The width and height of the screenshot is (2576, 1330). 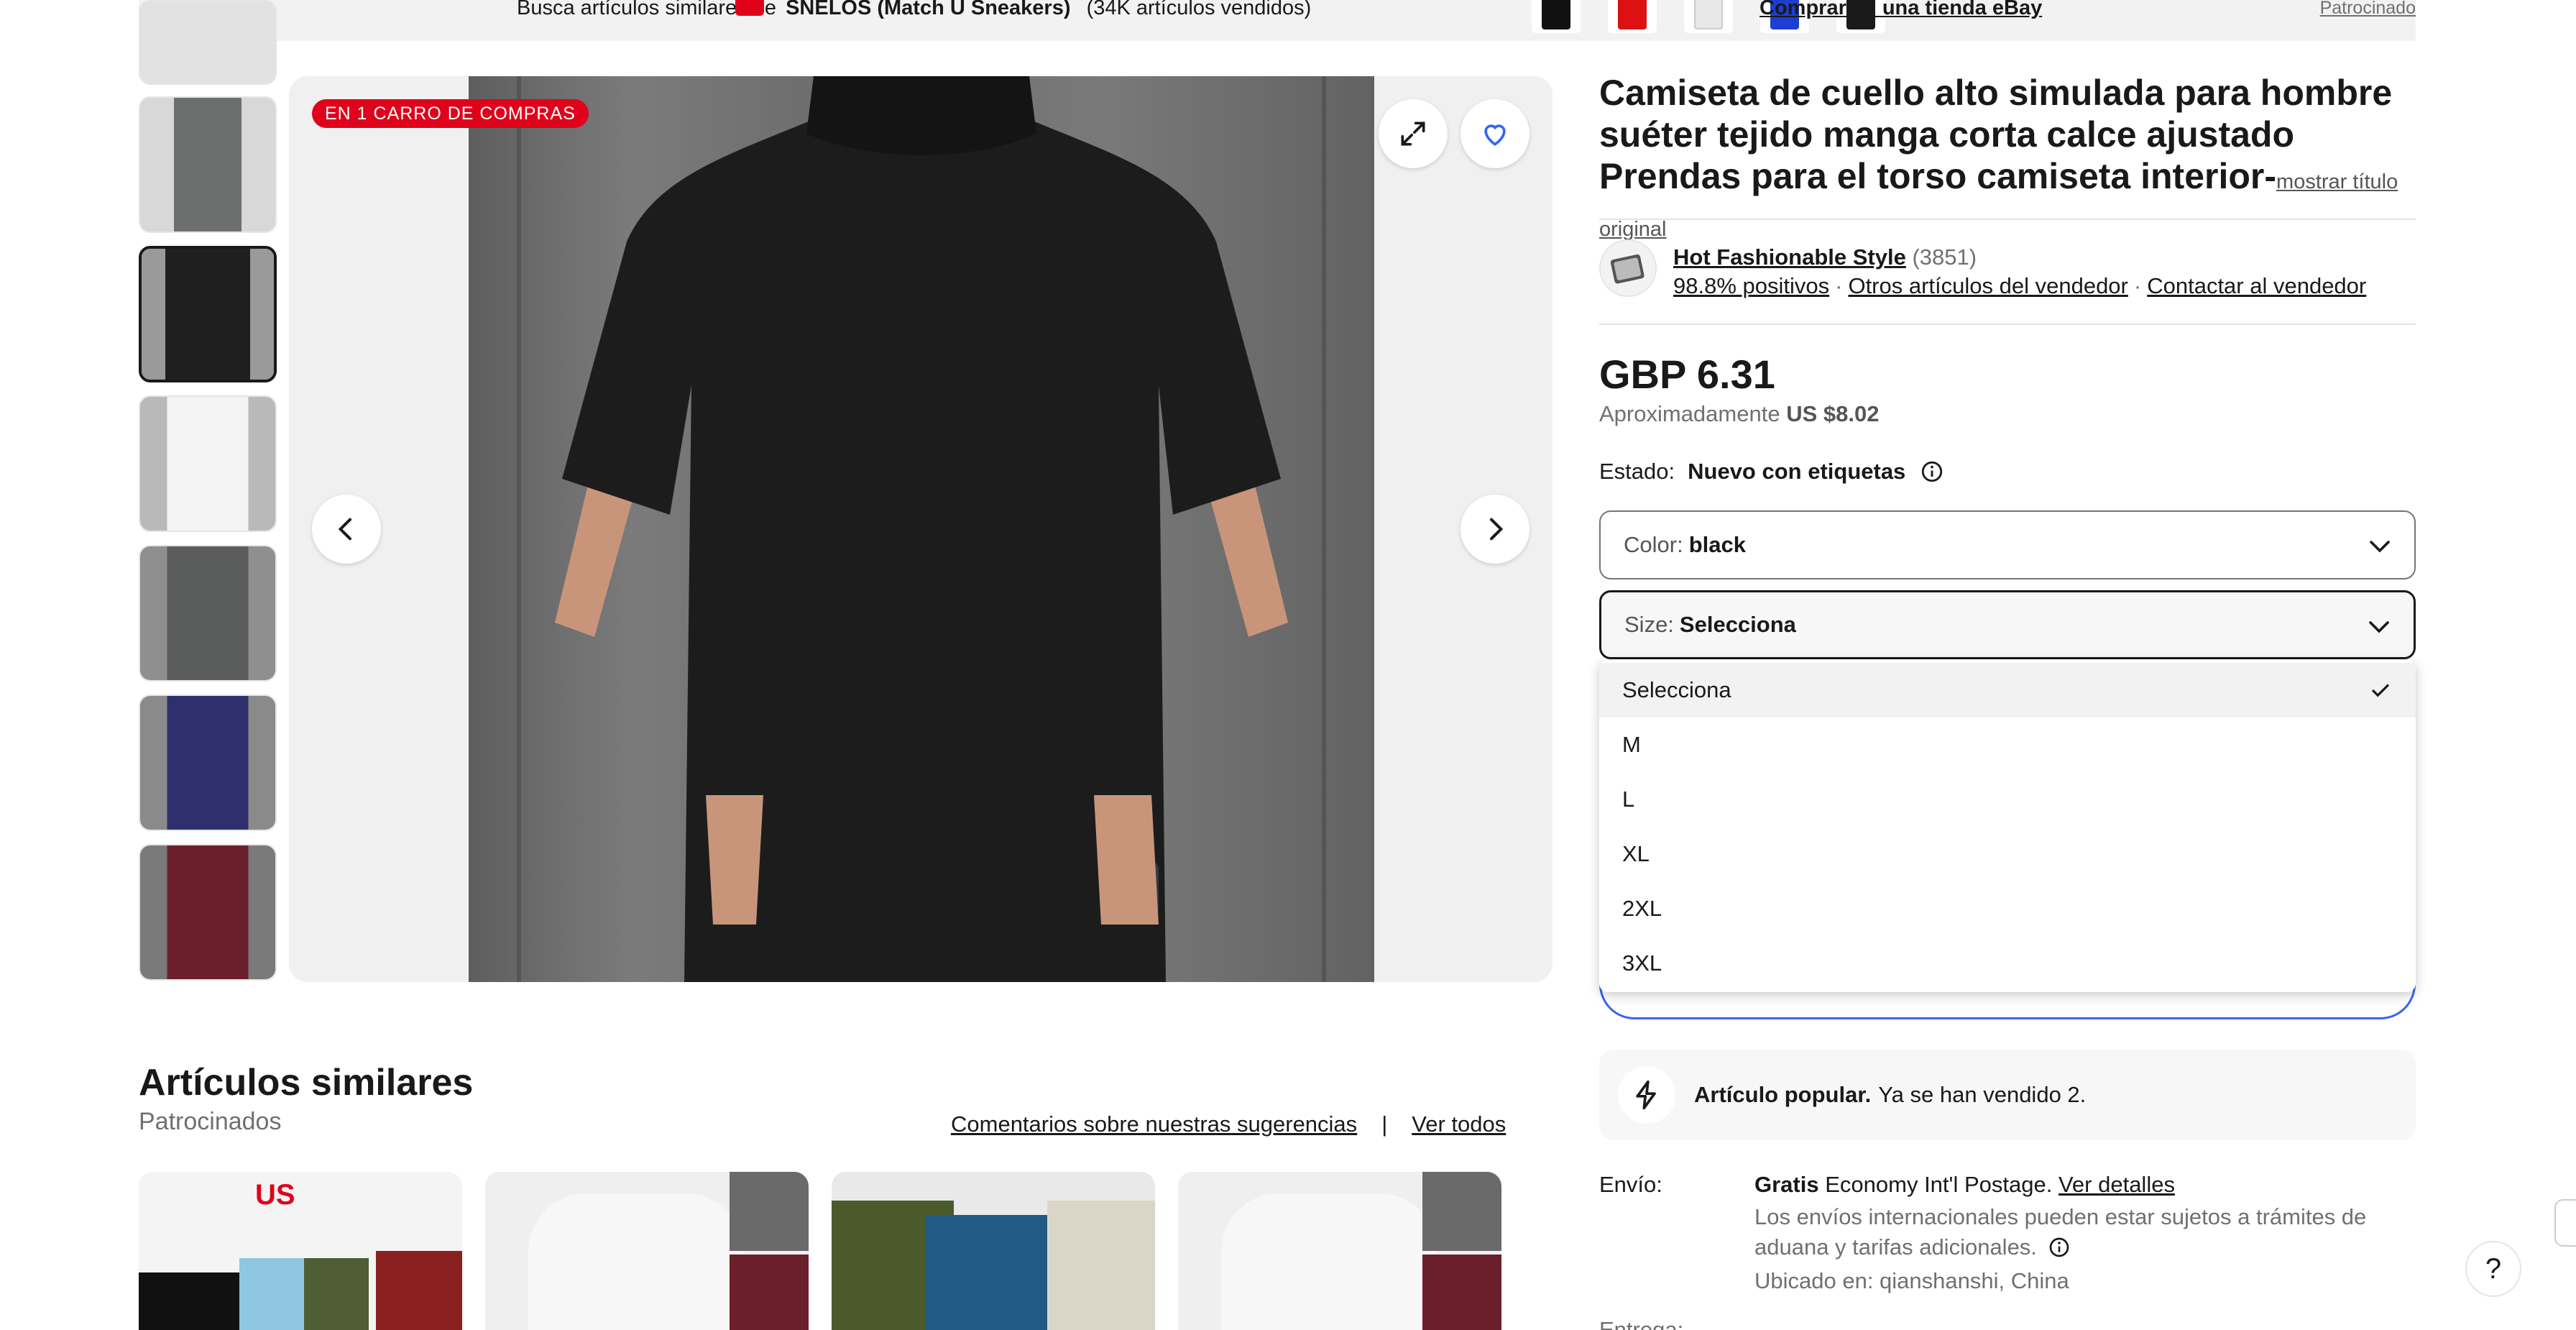 What do you see at coordinates (1789, 257) in the screenshot?
I see `seller-name-link: Hot Fashionable Style` at bounding box center [1789, 257].